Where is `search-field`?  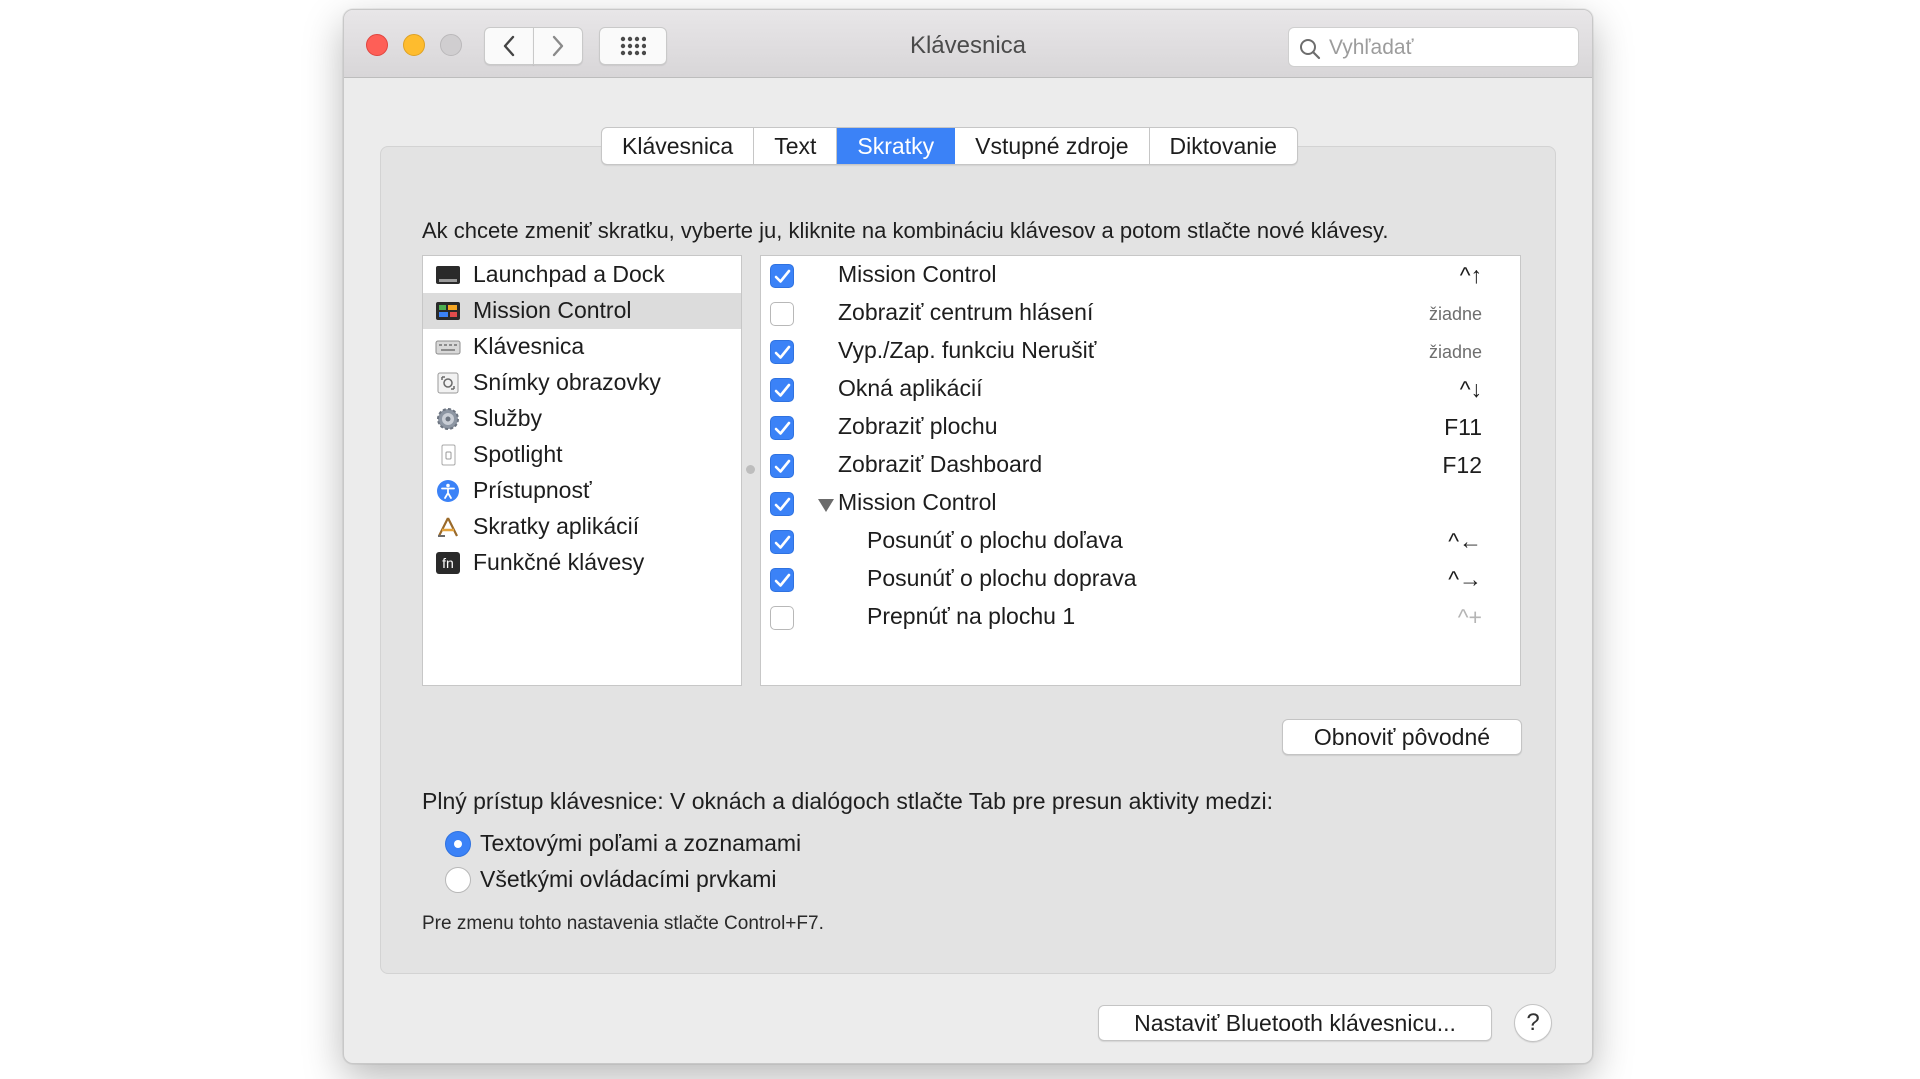
search-field is located at coordinates (1433, 47).